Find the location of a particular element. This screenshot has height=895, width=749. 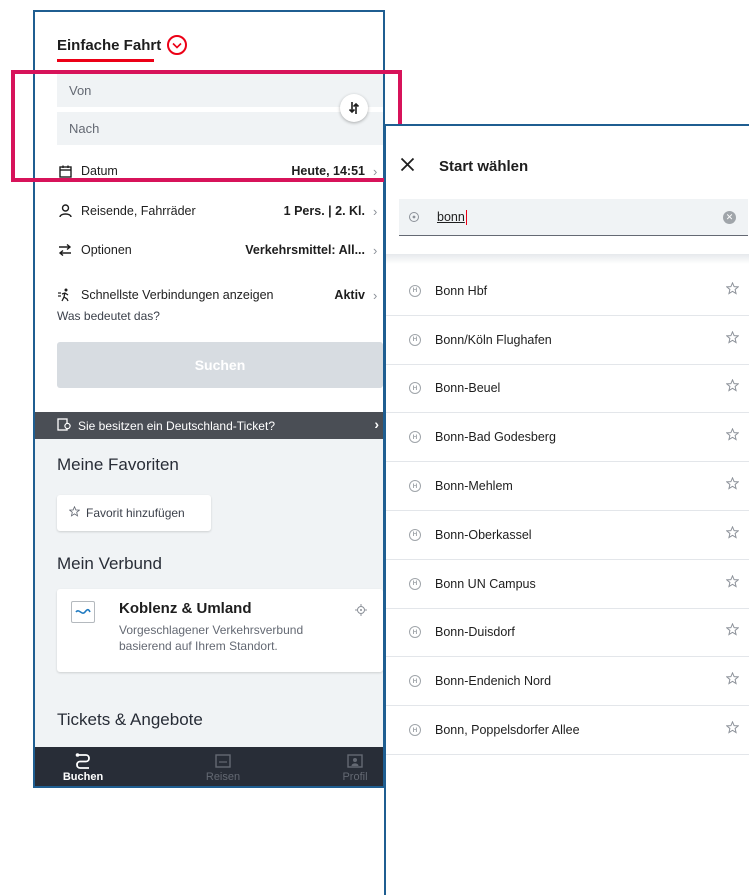

station-search-input: bonn ✕ is located at coordinates (573, 217).